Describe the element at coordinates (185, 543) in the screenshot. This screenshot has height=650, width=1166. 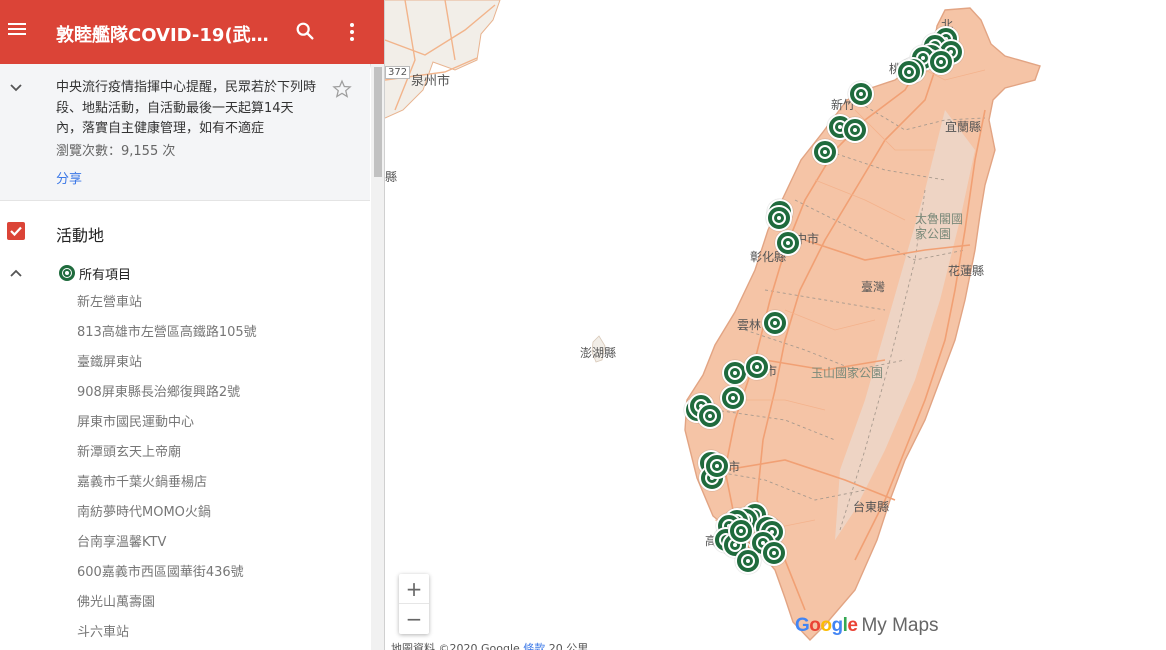
I see `list-item: 台南享溫馨KTV` at that location.